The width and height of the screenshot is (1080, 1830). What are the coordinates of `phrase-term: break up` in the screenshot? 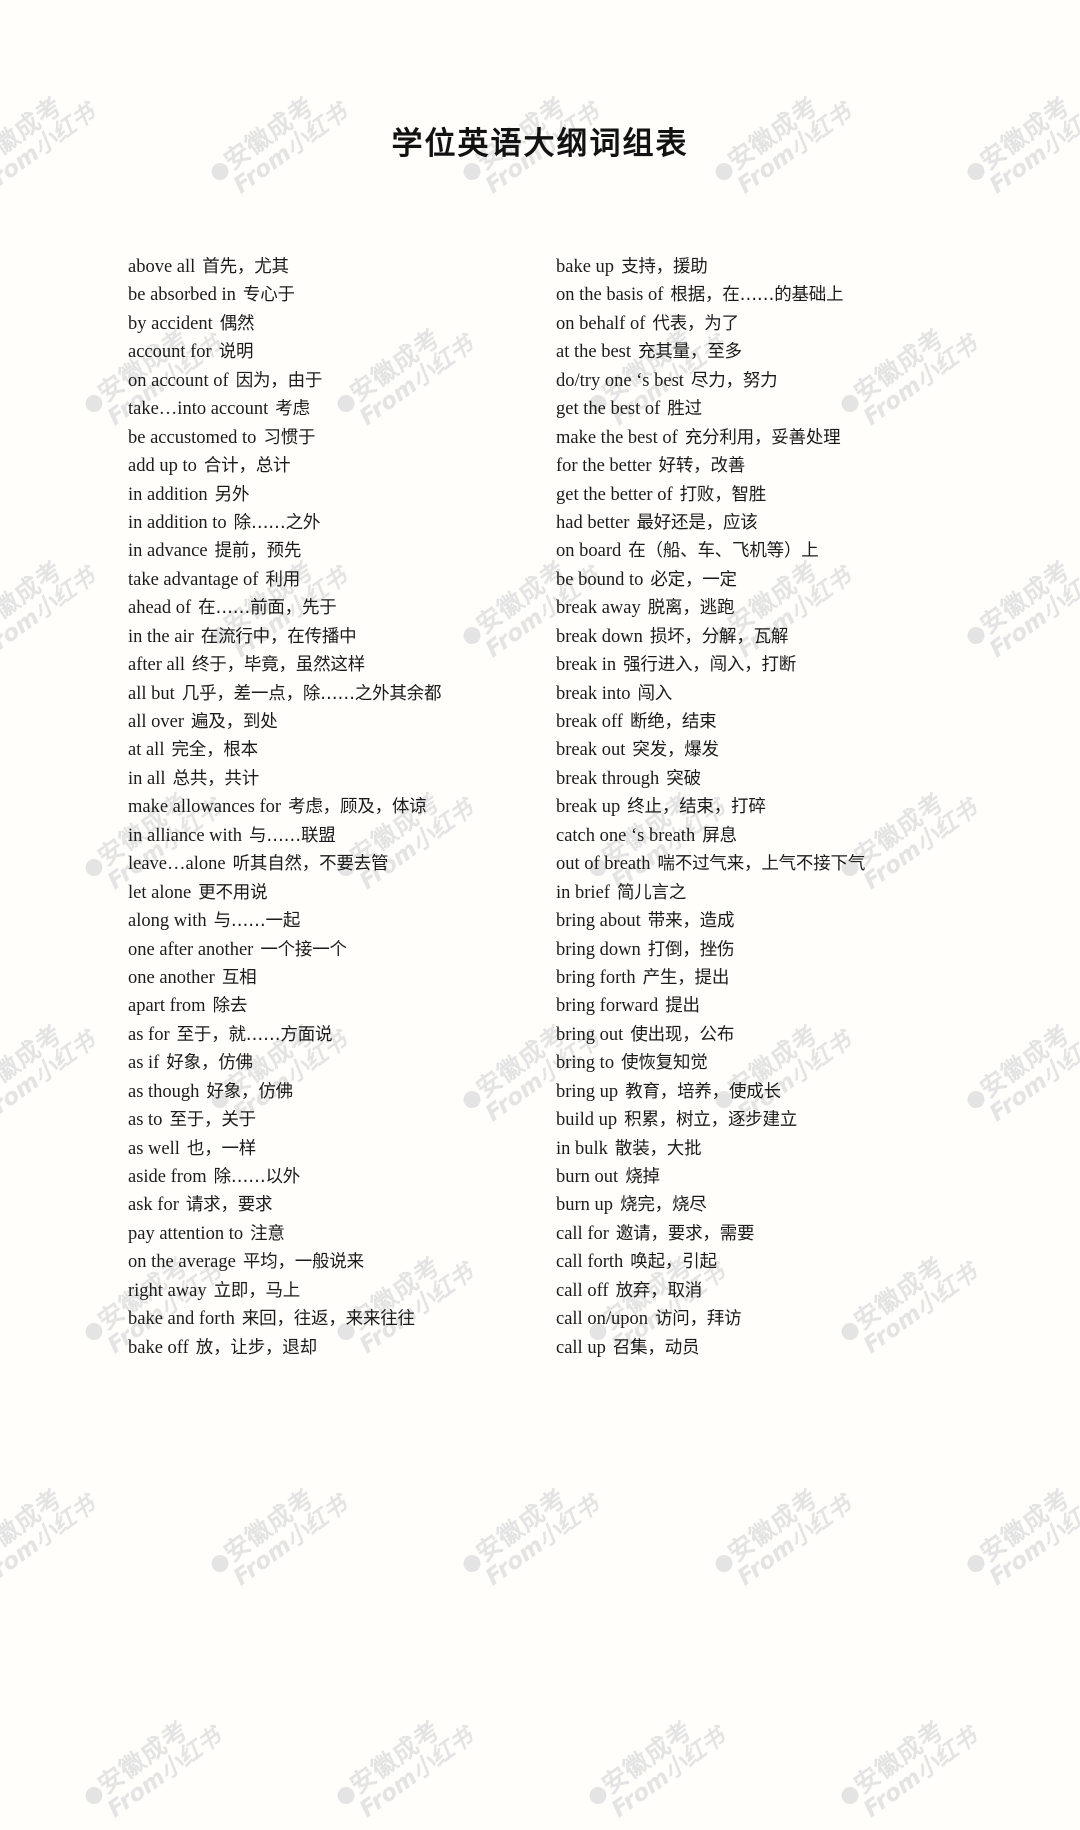 It's located at (588, 807).